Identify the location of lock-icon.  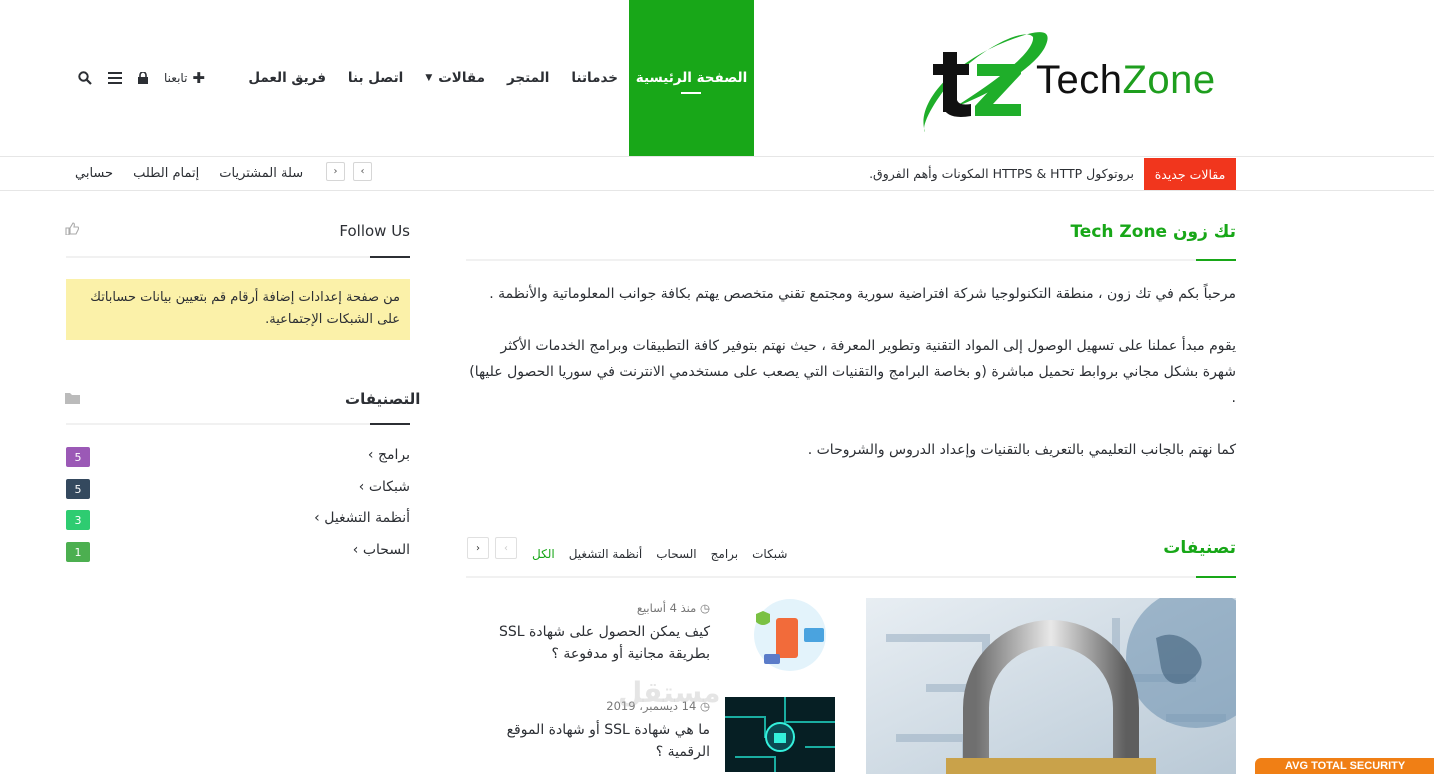
(143, 78).